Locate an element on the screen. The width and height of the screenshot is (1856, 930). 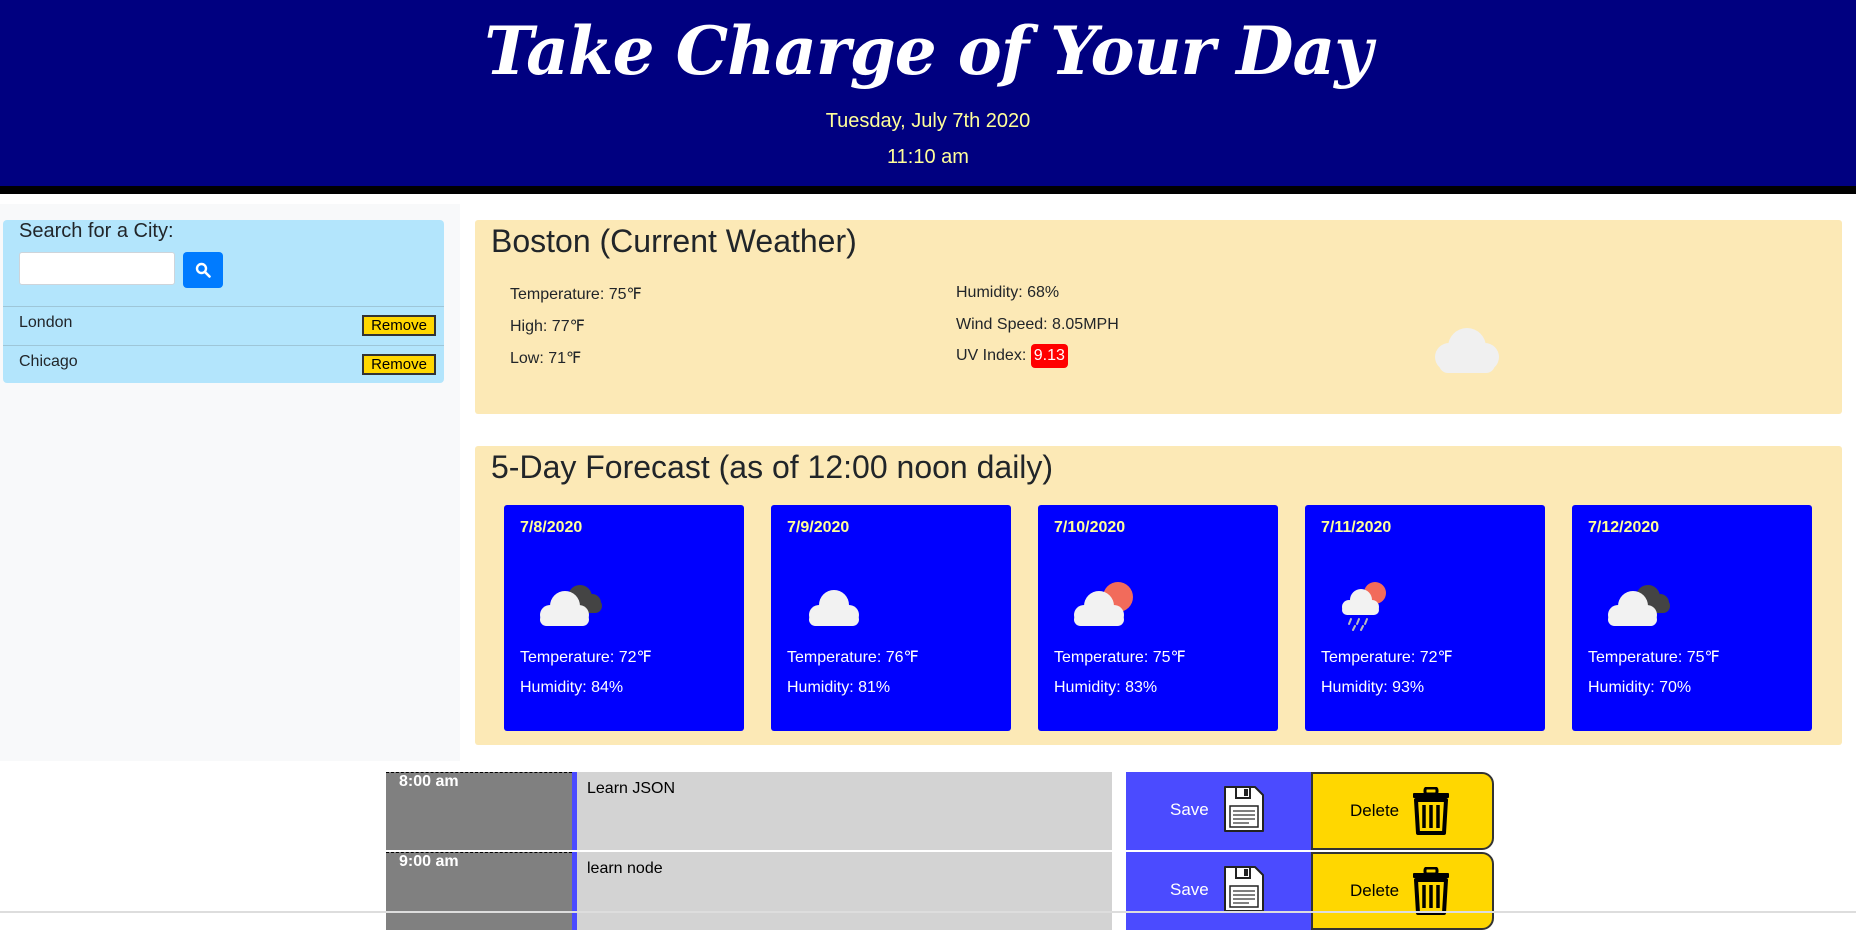
current-time: 11:10 am is located at coordinates (928, 157).